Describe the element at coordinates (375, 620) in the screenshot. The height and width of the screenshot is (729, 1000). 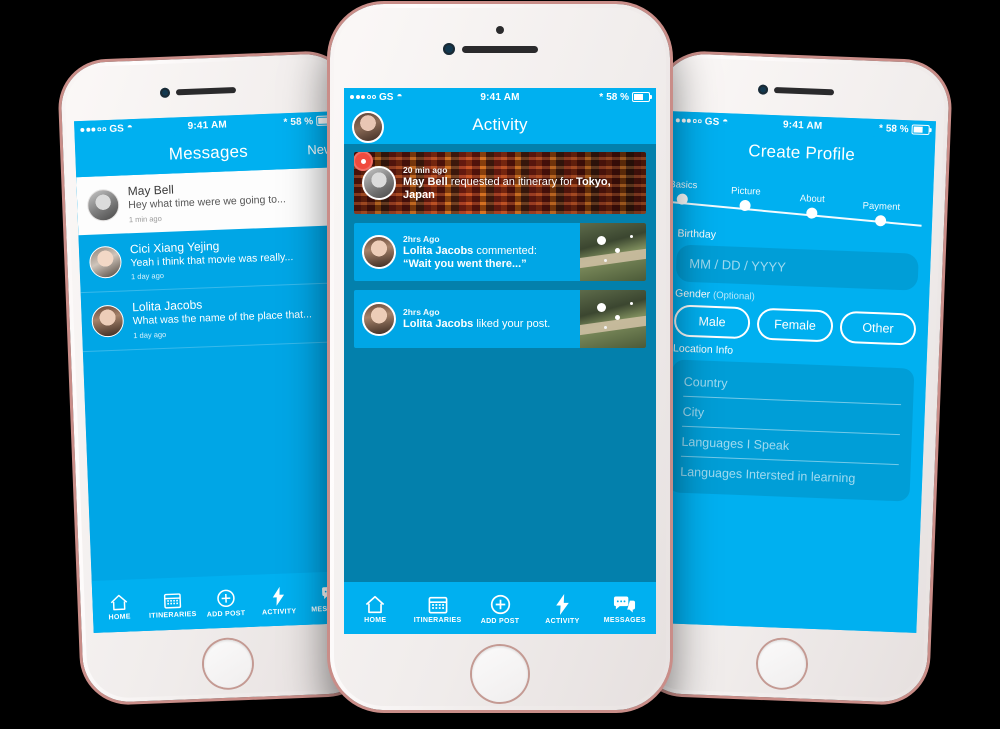
I see `tab-label: HOME` at that location.